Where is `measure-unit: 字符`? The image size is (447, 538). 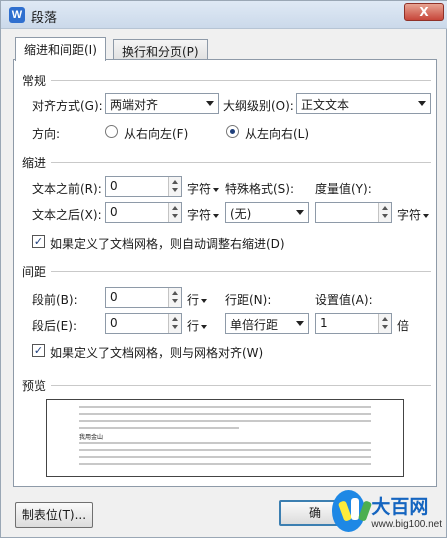
measure-unit: 字符 is located at coordinates (413, 214).